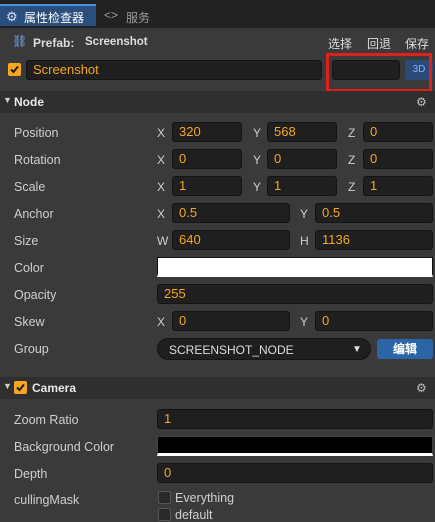  I want to click on skew-label: Skew, so click(29, 322).